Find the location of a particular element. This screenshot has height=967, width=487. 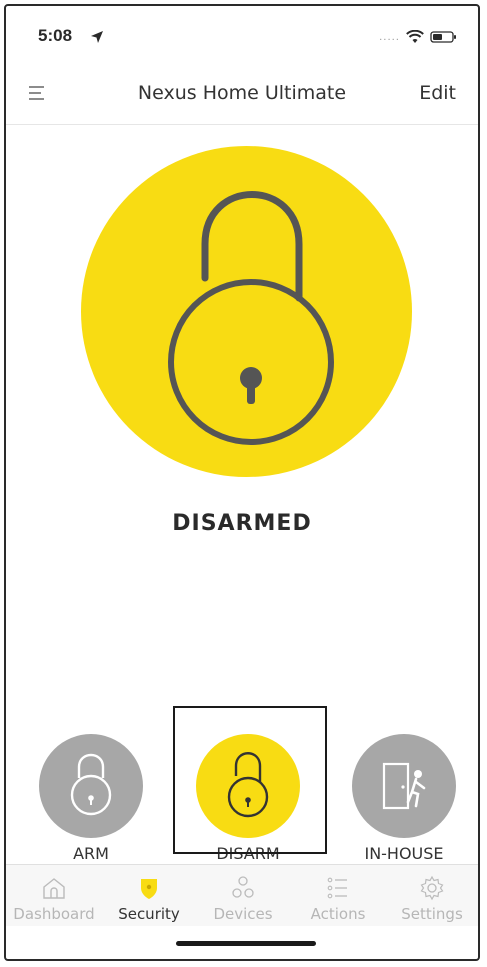

wifi-icon is located at coordinates (415, 36).